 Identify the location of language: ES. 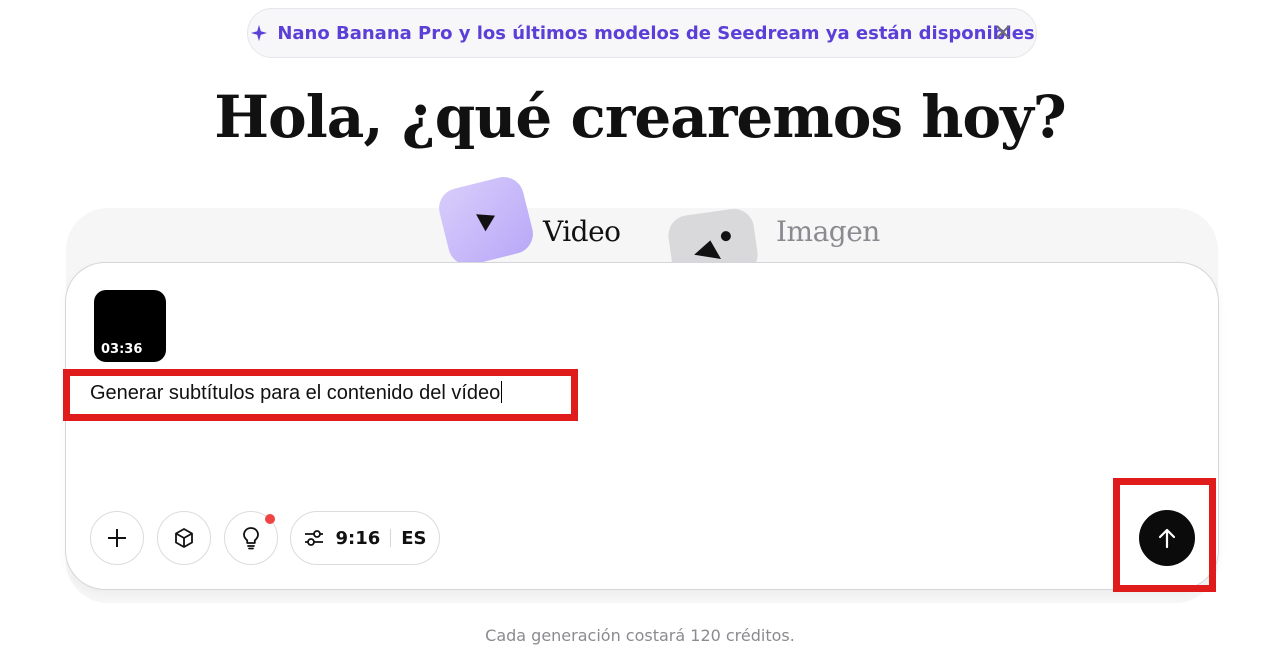
(414, 538).